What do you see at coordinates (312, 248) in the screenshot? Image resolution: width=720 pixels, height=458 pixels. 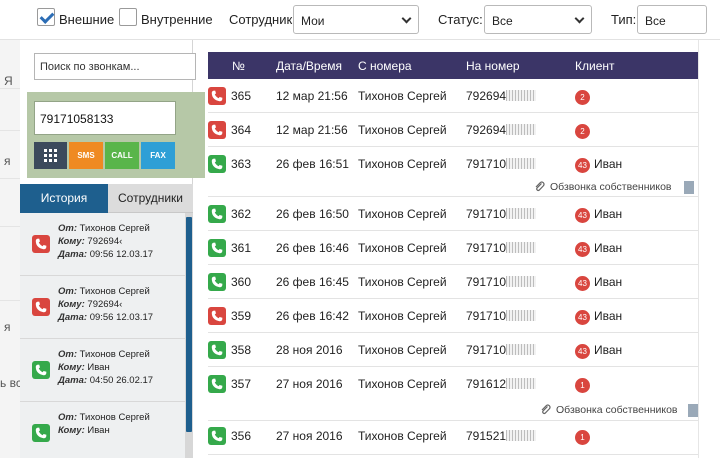 I see `call-datetime: 26 фев 16:46` at bounding box center [312, 248].